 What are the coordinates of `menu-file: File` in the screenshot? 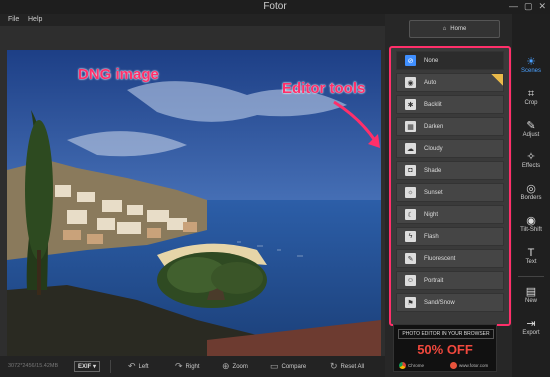 It's located at (13, 19).